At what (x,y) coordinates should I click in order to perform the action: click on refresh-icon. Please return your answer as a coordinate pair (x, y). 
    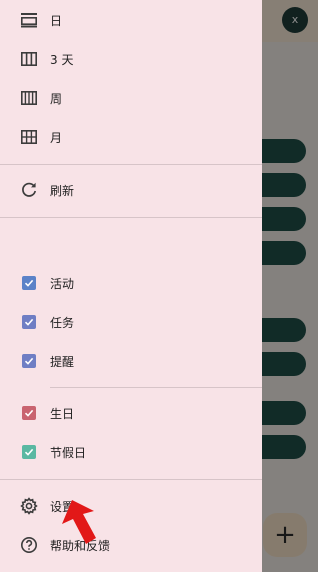
    Looking at the image, I should click on (29, 190).